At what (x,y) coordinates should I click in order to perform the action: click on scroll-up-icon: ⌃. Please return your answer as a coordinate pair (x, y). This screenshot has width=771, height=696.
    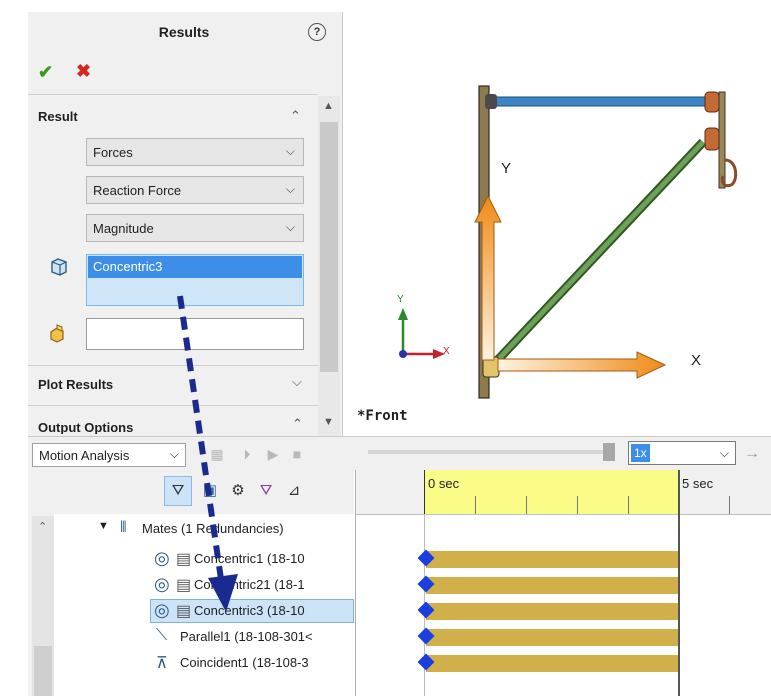
    Looking at the image, I should click on (42, 526).